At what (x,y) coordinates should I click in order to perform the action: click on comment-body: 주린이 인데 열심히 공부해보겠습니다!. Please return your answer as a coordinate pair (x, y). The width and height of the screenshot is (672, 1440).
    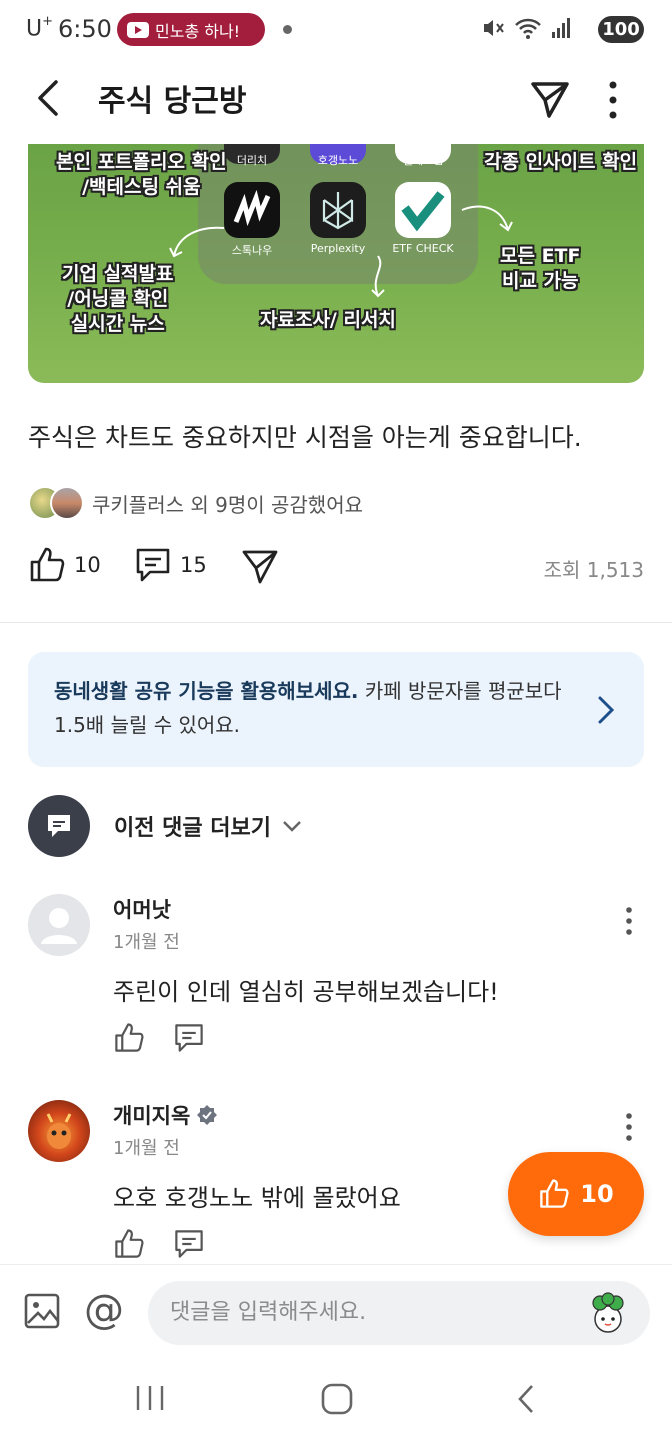
    Looking at the image, I should click on (306, 992).